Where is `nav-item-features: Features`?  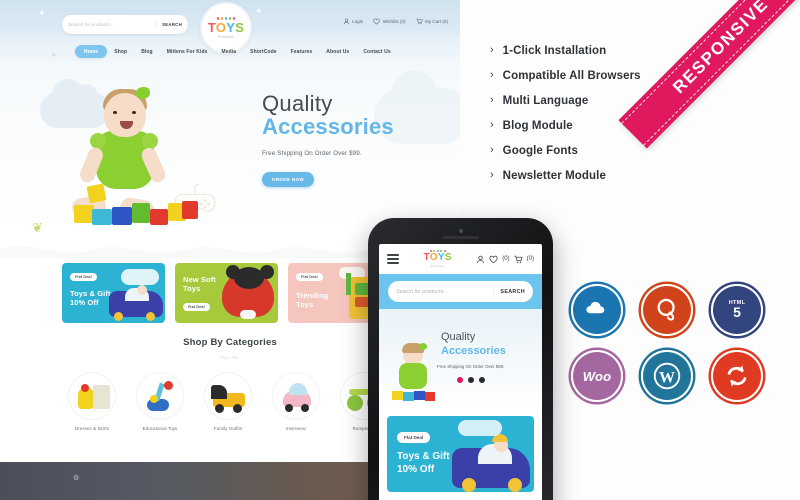 nav-item-features: Features is located at coordinates (302, 52).